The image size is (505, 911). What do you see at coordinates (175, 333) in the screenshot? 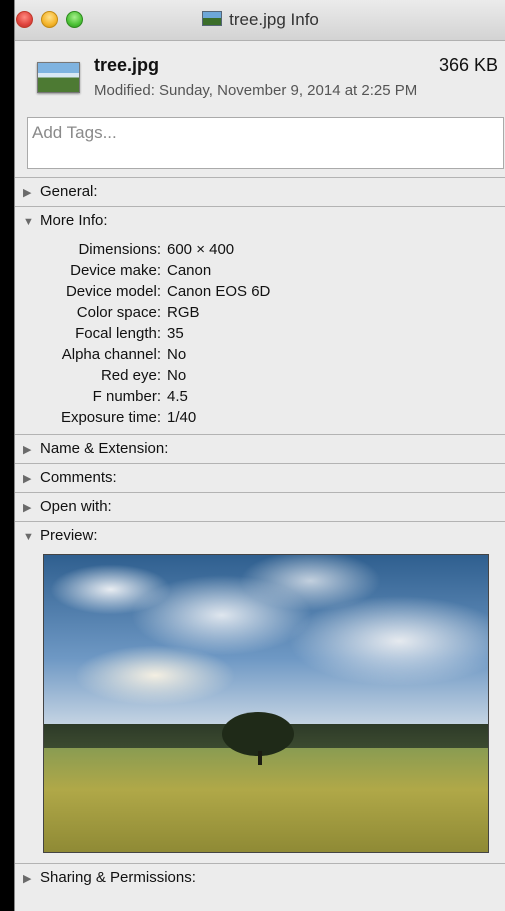
I see `info-value: 35` at bounding box center [175, 333].